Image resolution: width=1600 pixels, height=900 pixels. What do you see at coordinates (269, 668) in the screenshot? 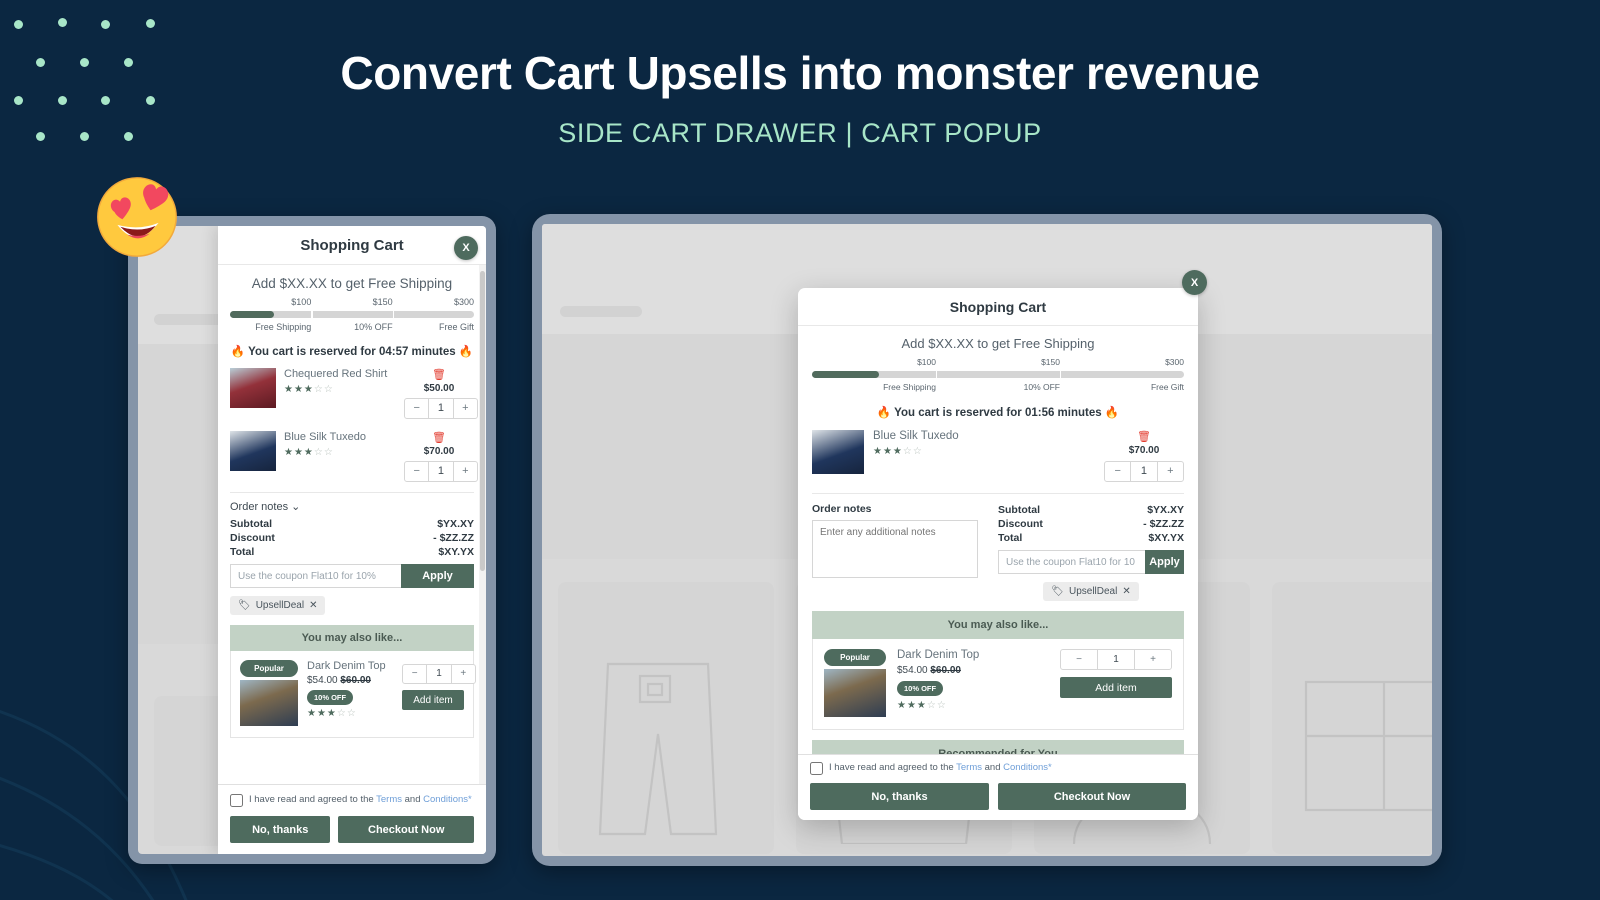
I see `popular-badge: Popular` at bounding box center [269, 668].